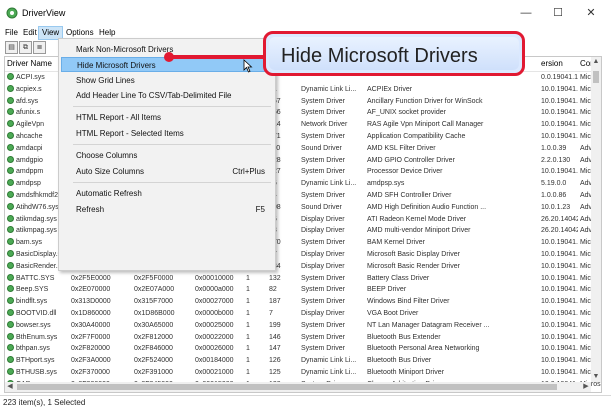  I want to click on table-cell: 0x2F5E0000, so click(91, 278).